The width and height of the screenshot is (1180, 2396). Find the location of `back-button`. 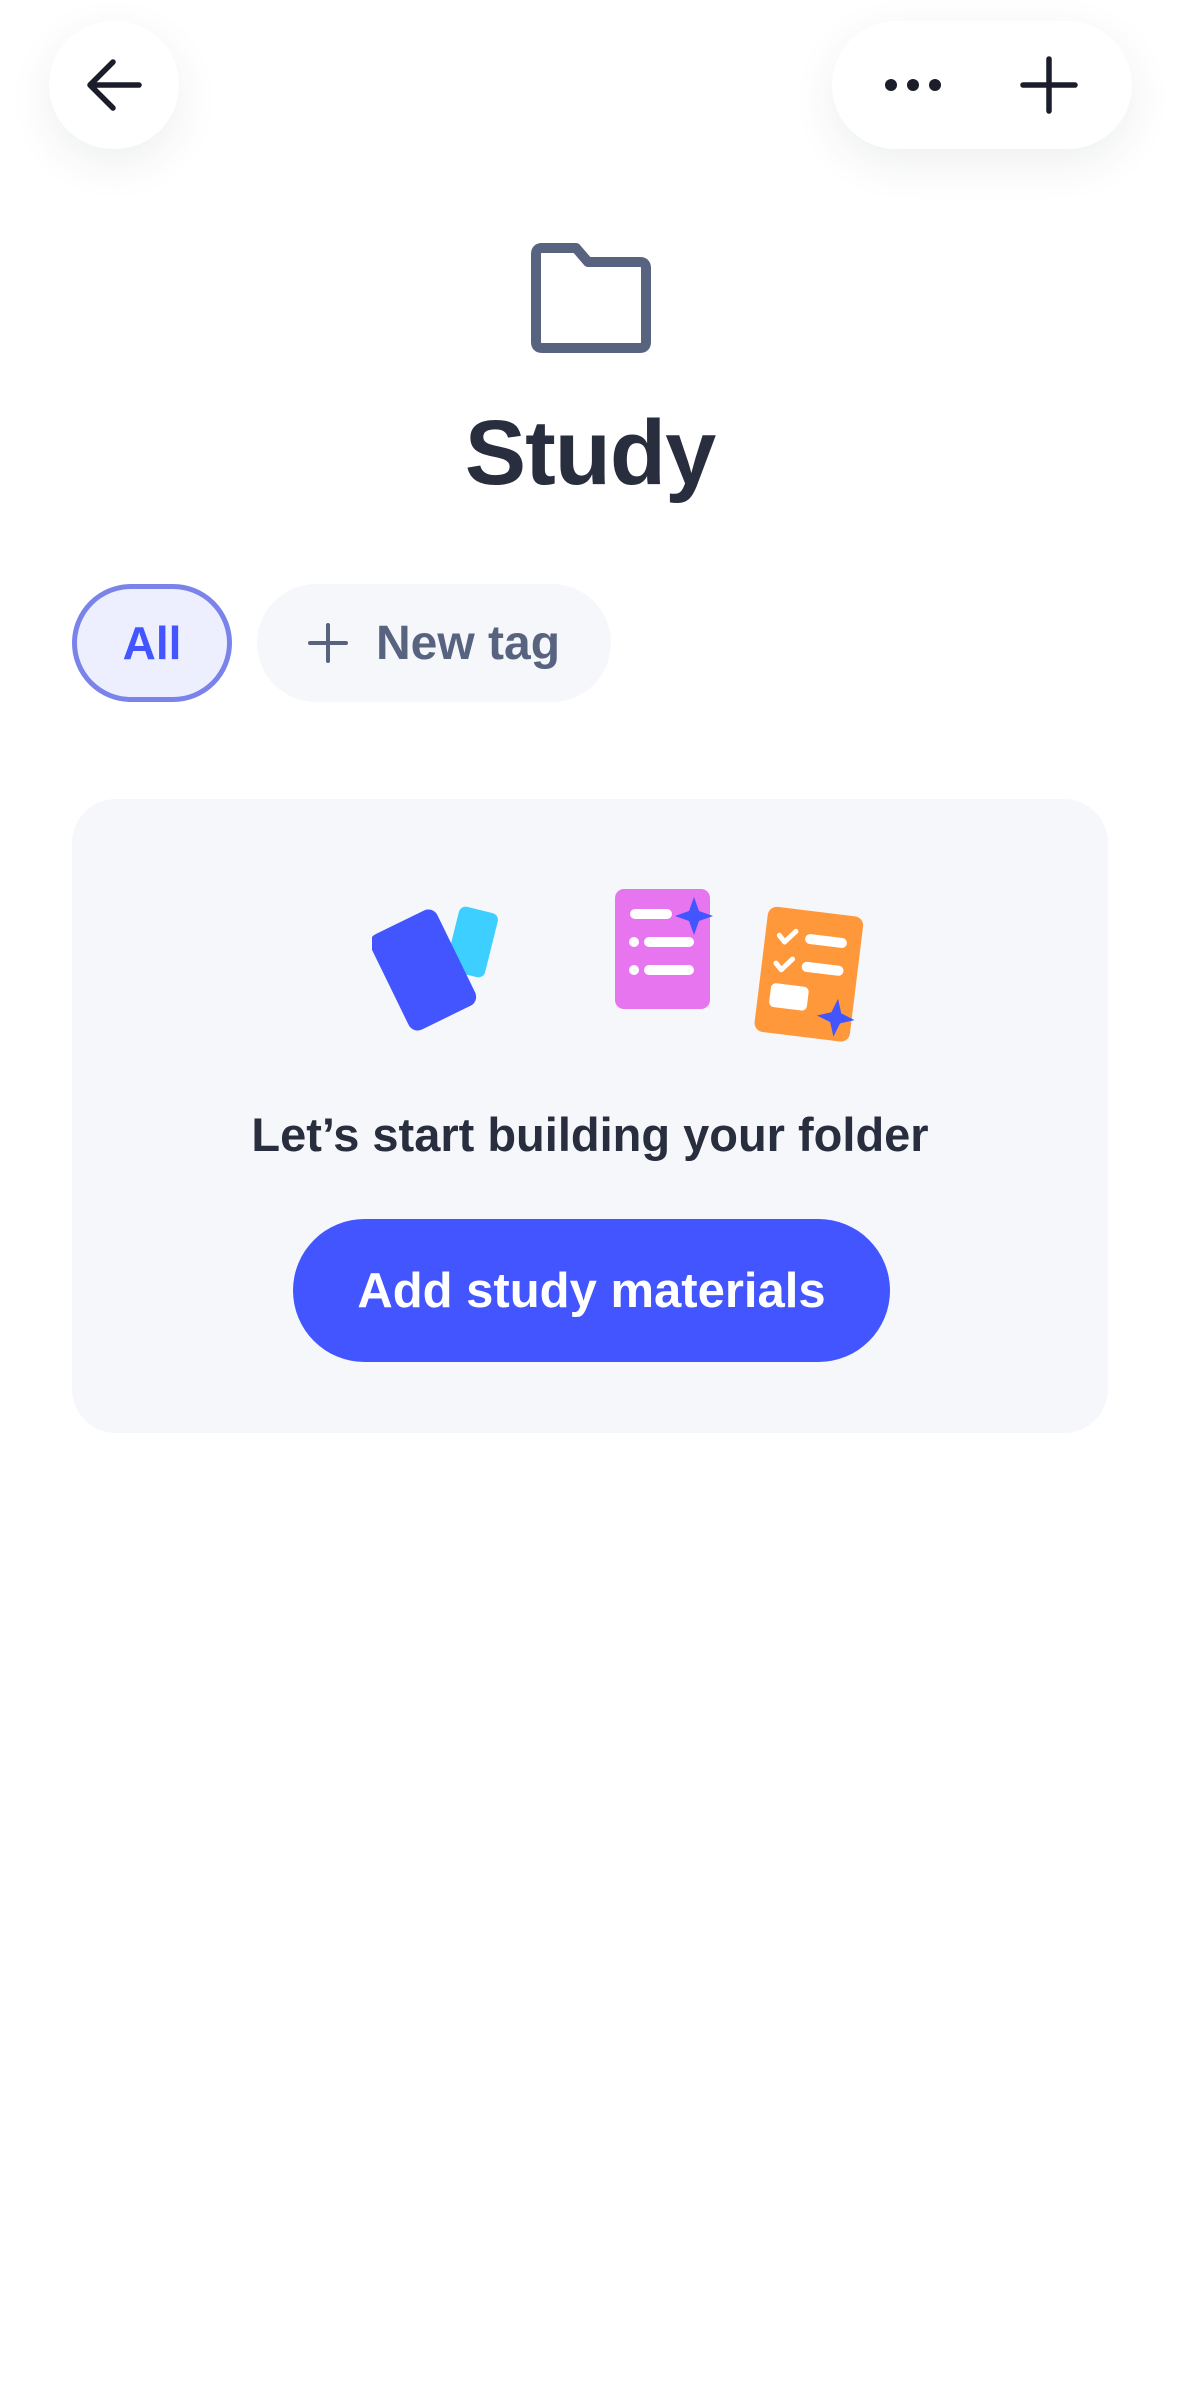

back-button is located at coordinates (114, 85).